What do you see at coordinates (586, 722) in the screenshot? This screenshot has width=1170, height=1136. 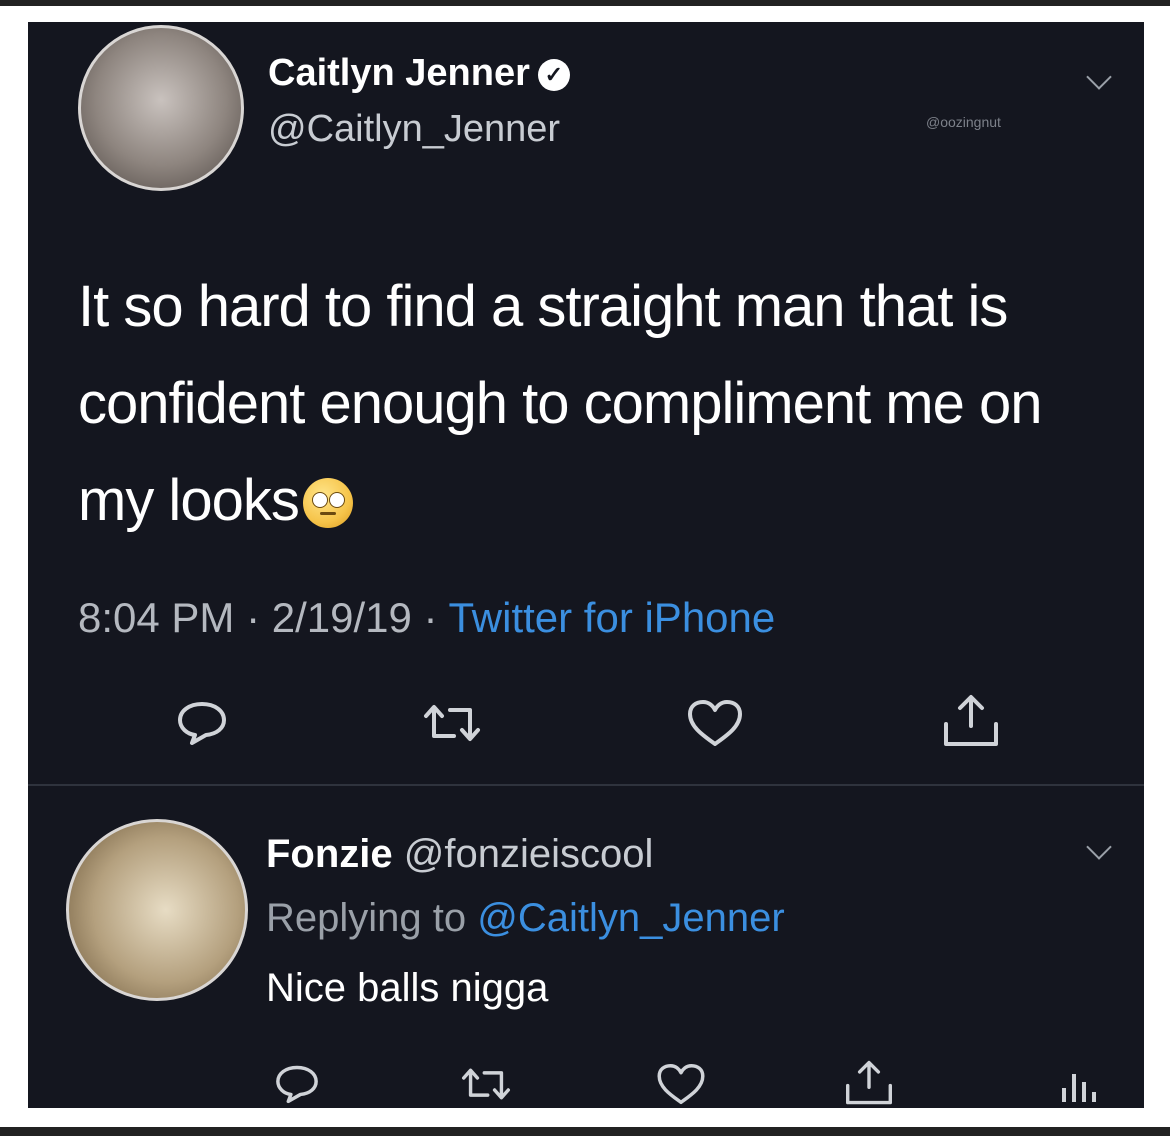 I see `tweet-action-bar` at bounding box center [586, 722].